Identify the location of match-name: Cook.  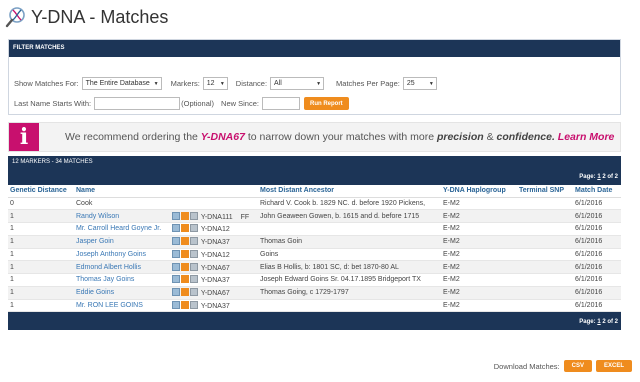
(84, 203).